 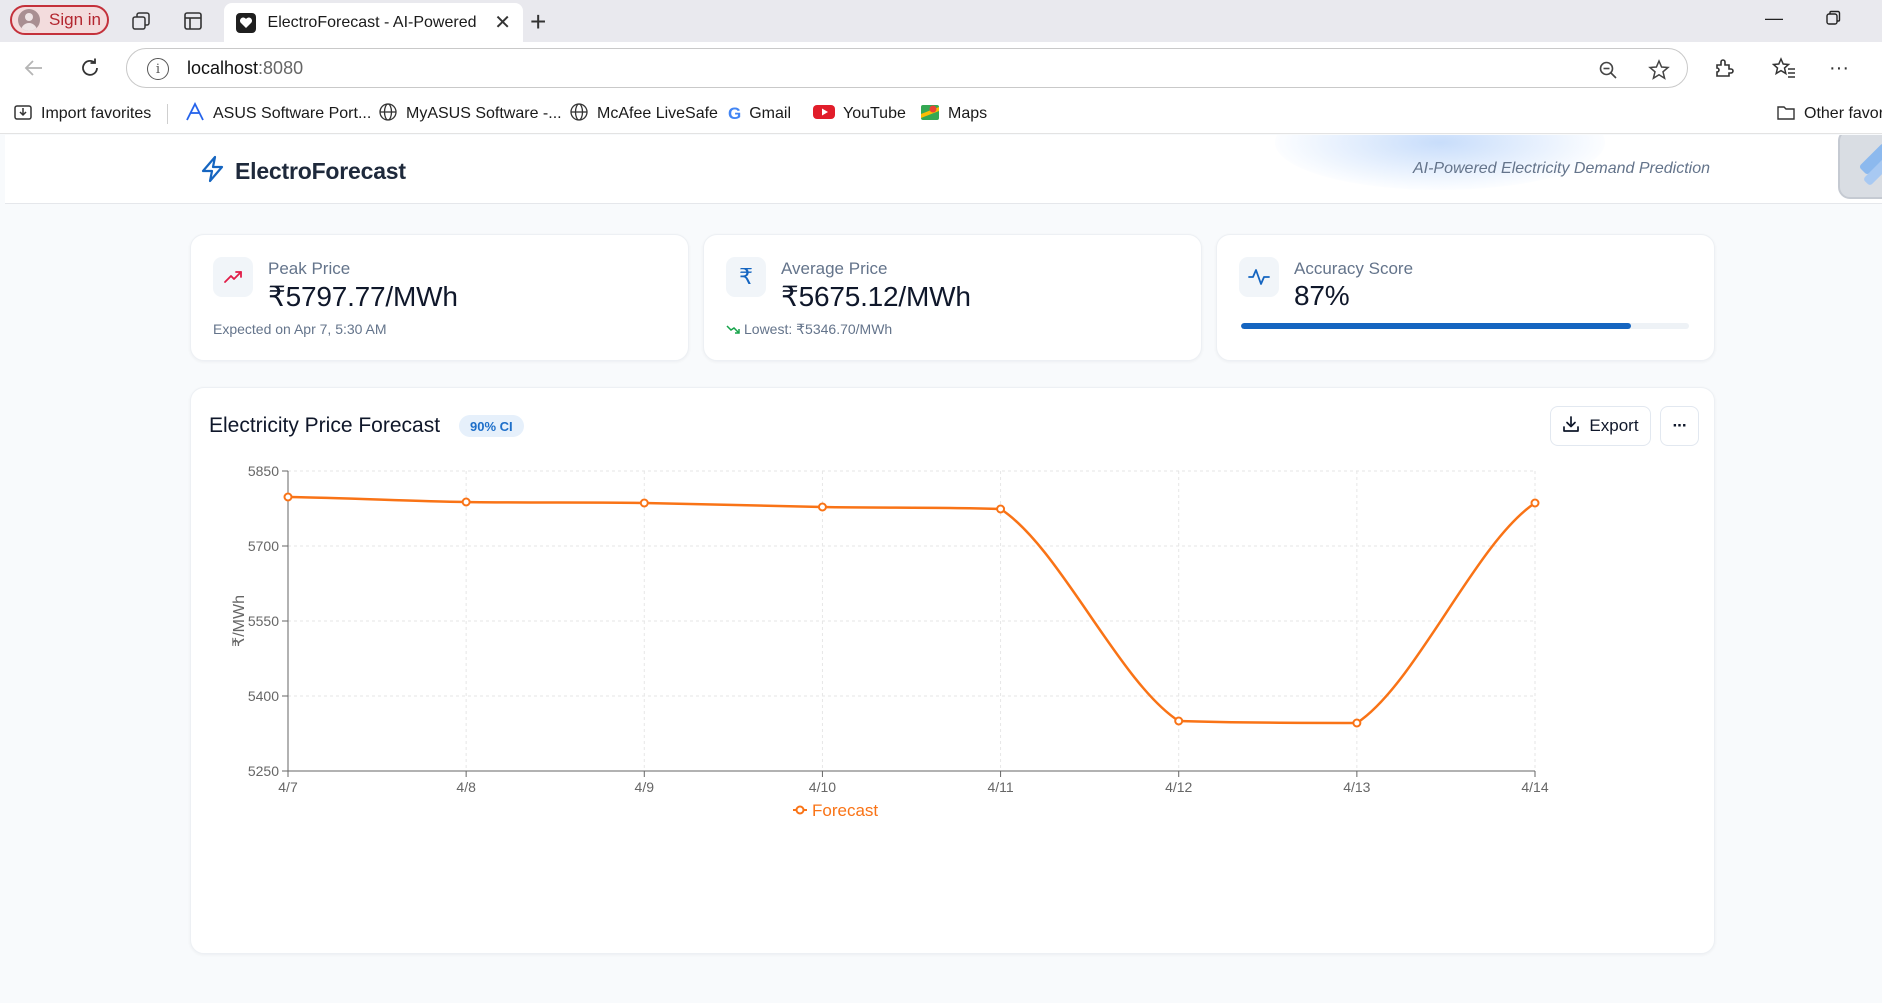 What do you see at coordinates (466, 787) in the screenshot?
I see `x-tick-label: 4/8` at bounding box center [466, 787].